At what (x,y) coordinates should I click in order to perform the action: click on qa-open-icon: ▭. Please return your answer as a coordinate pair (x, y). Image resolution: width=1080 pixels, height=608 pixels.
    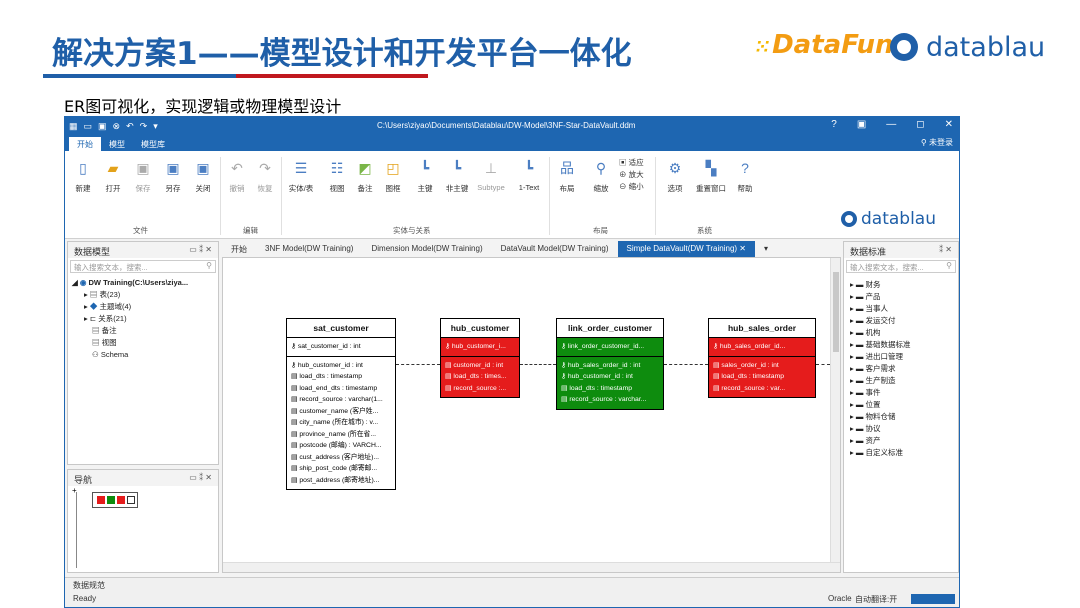
    Looking at the image, I should click on (88, 126).